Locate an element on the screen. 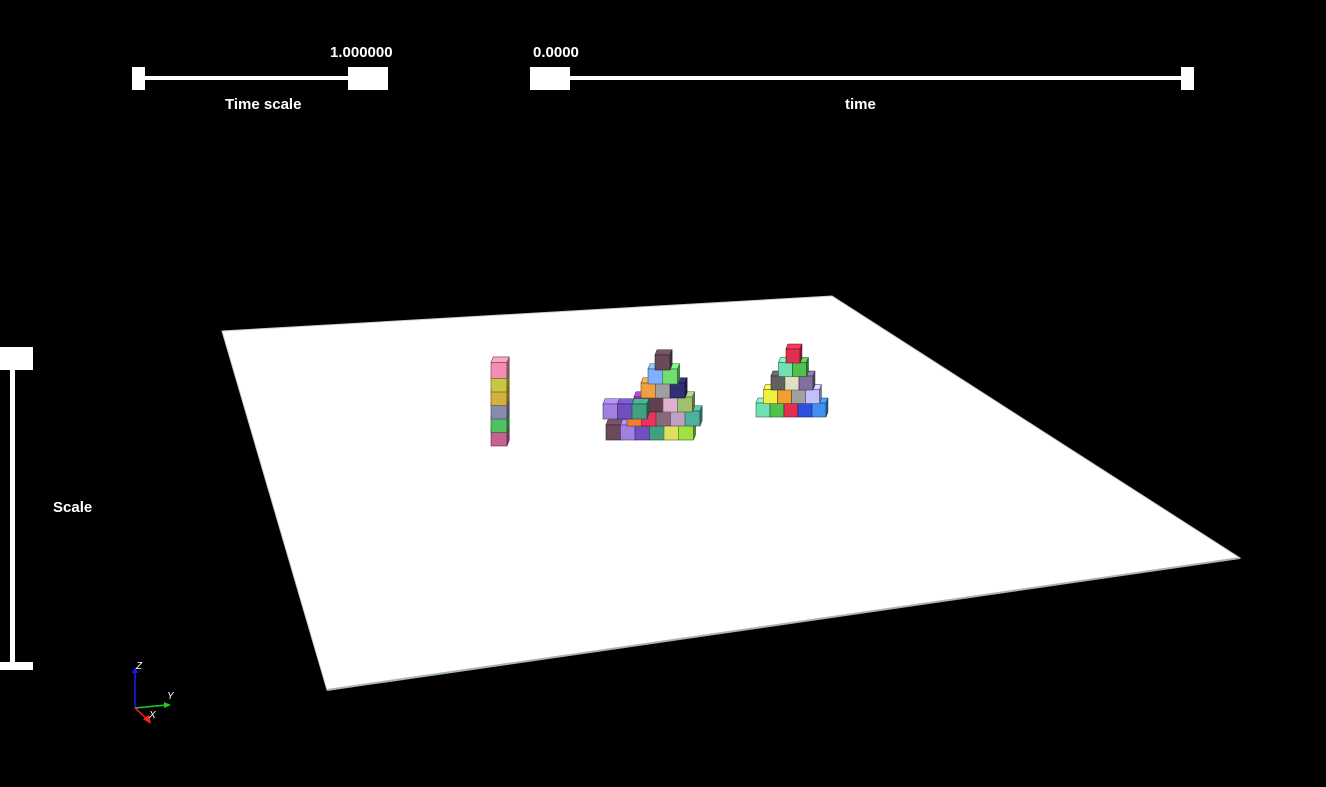 This screenshot has width=1326, height=787. column-block is located at coordinates (500, 367).